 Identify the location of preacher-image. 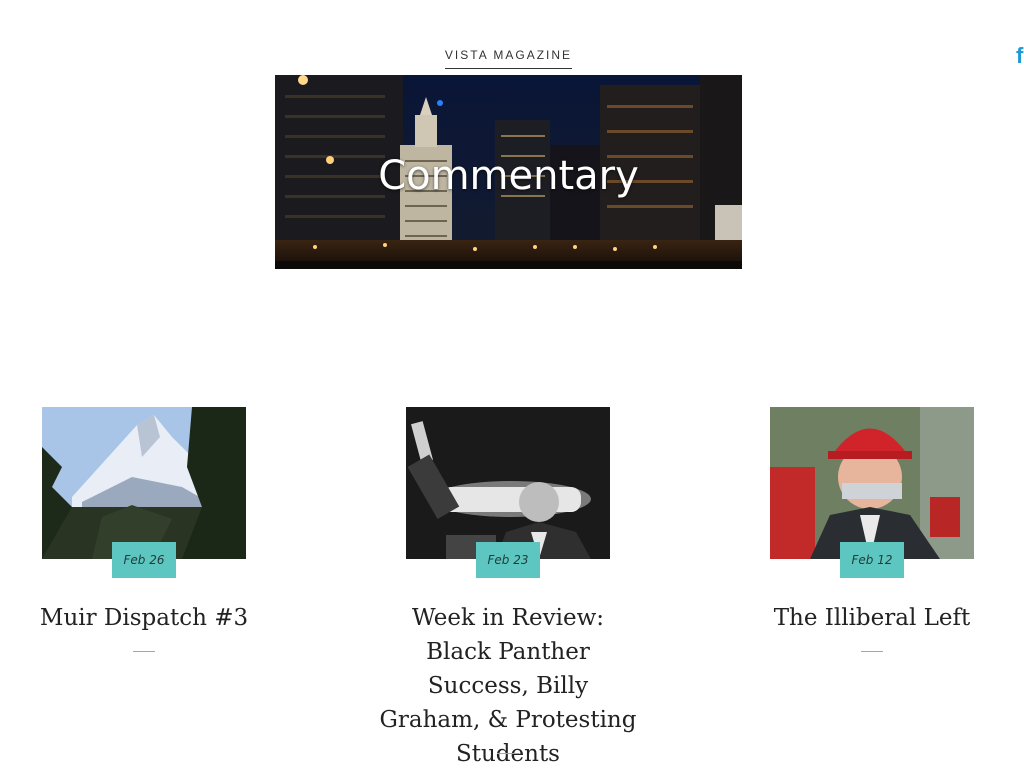
(508, 483).